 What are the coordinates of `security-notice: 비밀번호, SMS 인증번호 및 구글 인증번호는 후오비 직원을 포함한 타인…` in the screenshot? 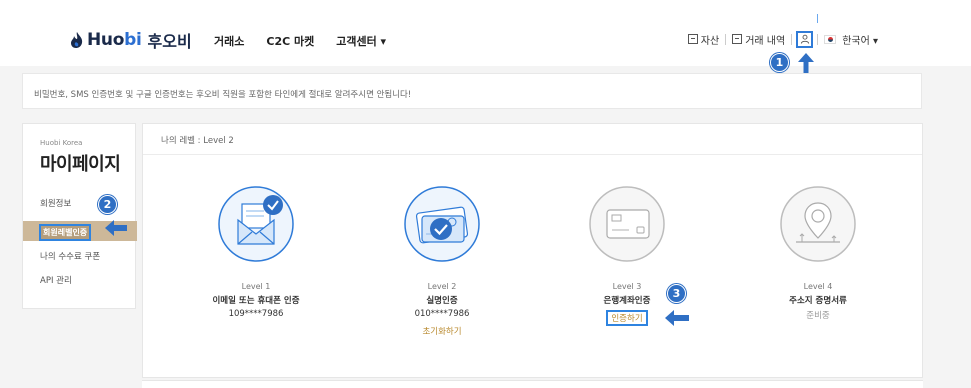 It's located at (472, 91).